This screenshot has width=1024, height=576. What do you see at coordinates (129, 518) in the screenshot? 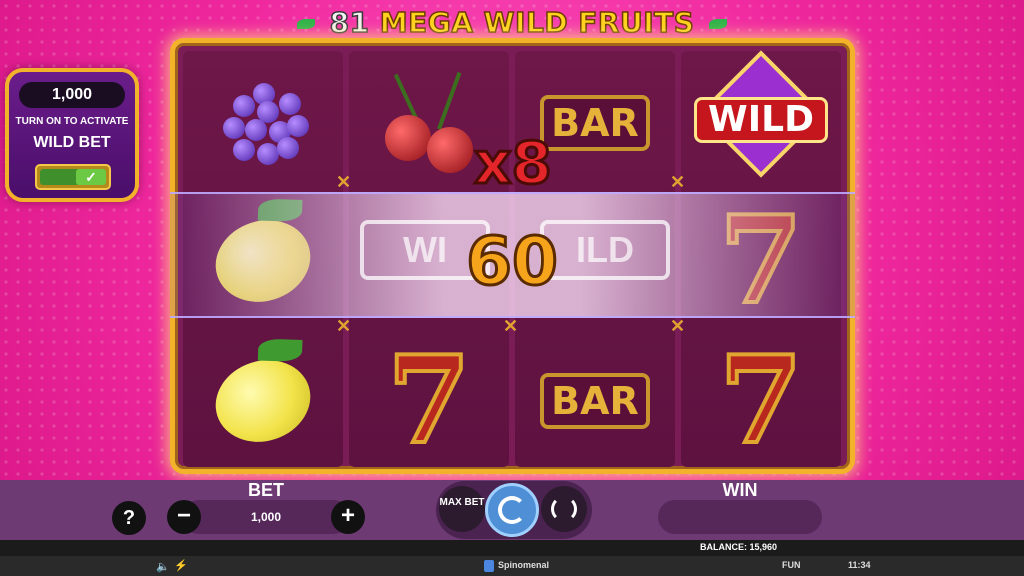
I see `help-button: ?` at bounding box center [129, 518].